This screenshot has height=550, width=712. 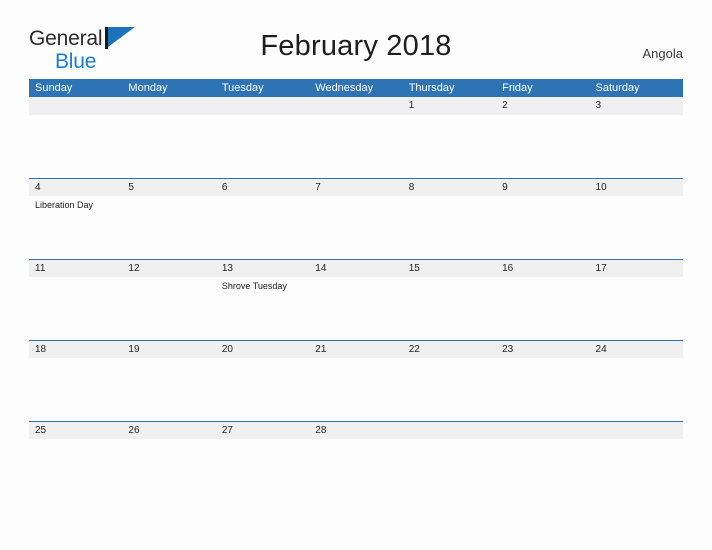 I want to click on week-date-strip: 25 26 27 28, so click(x=356, y=430).